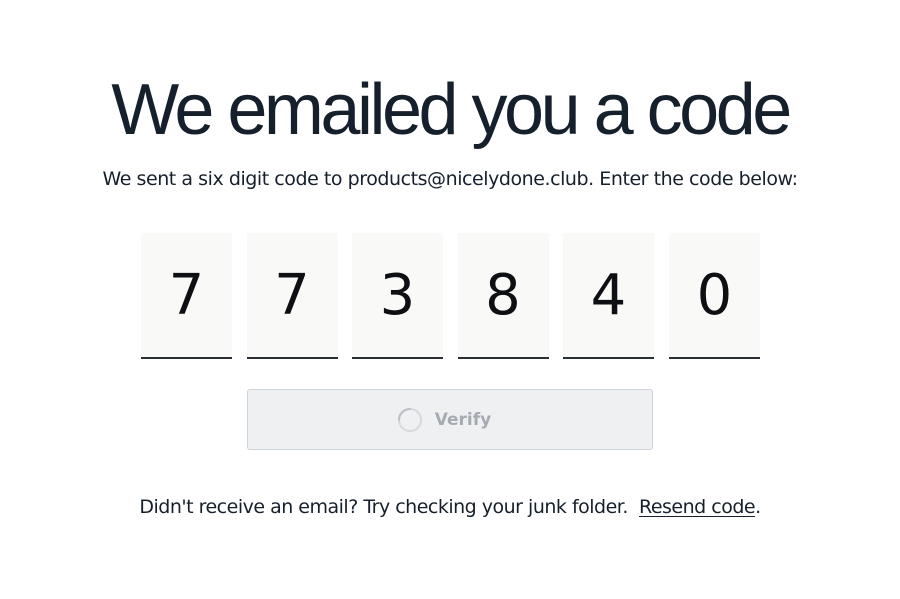 The height and width of the screenshot is (599, 900). Describe the element at coordinates (186, 296) in the screenshot. I see `code-digit-input-1: 7` at that location.